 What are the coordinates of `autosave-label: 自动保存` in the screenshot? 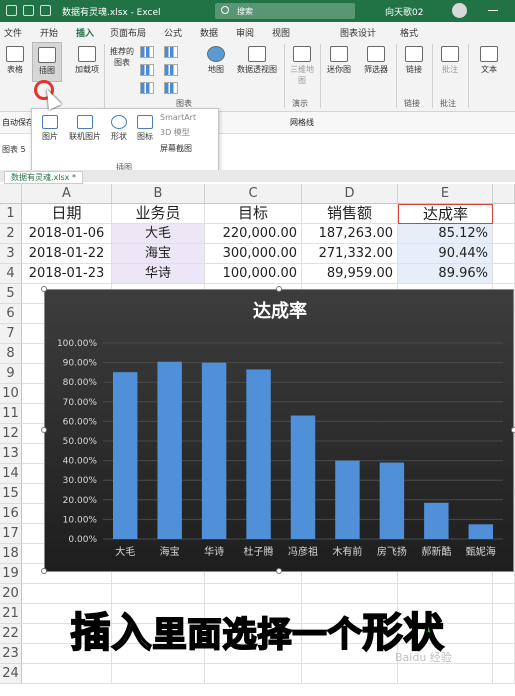 It's located at (18, 122).